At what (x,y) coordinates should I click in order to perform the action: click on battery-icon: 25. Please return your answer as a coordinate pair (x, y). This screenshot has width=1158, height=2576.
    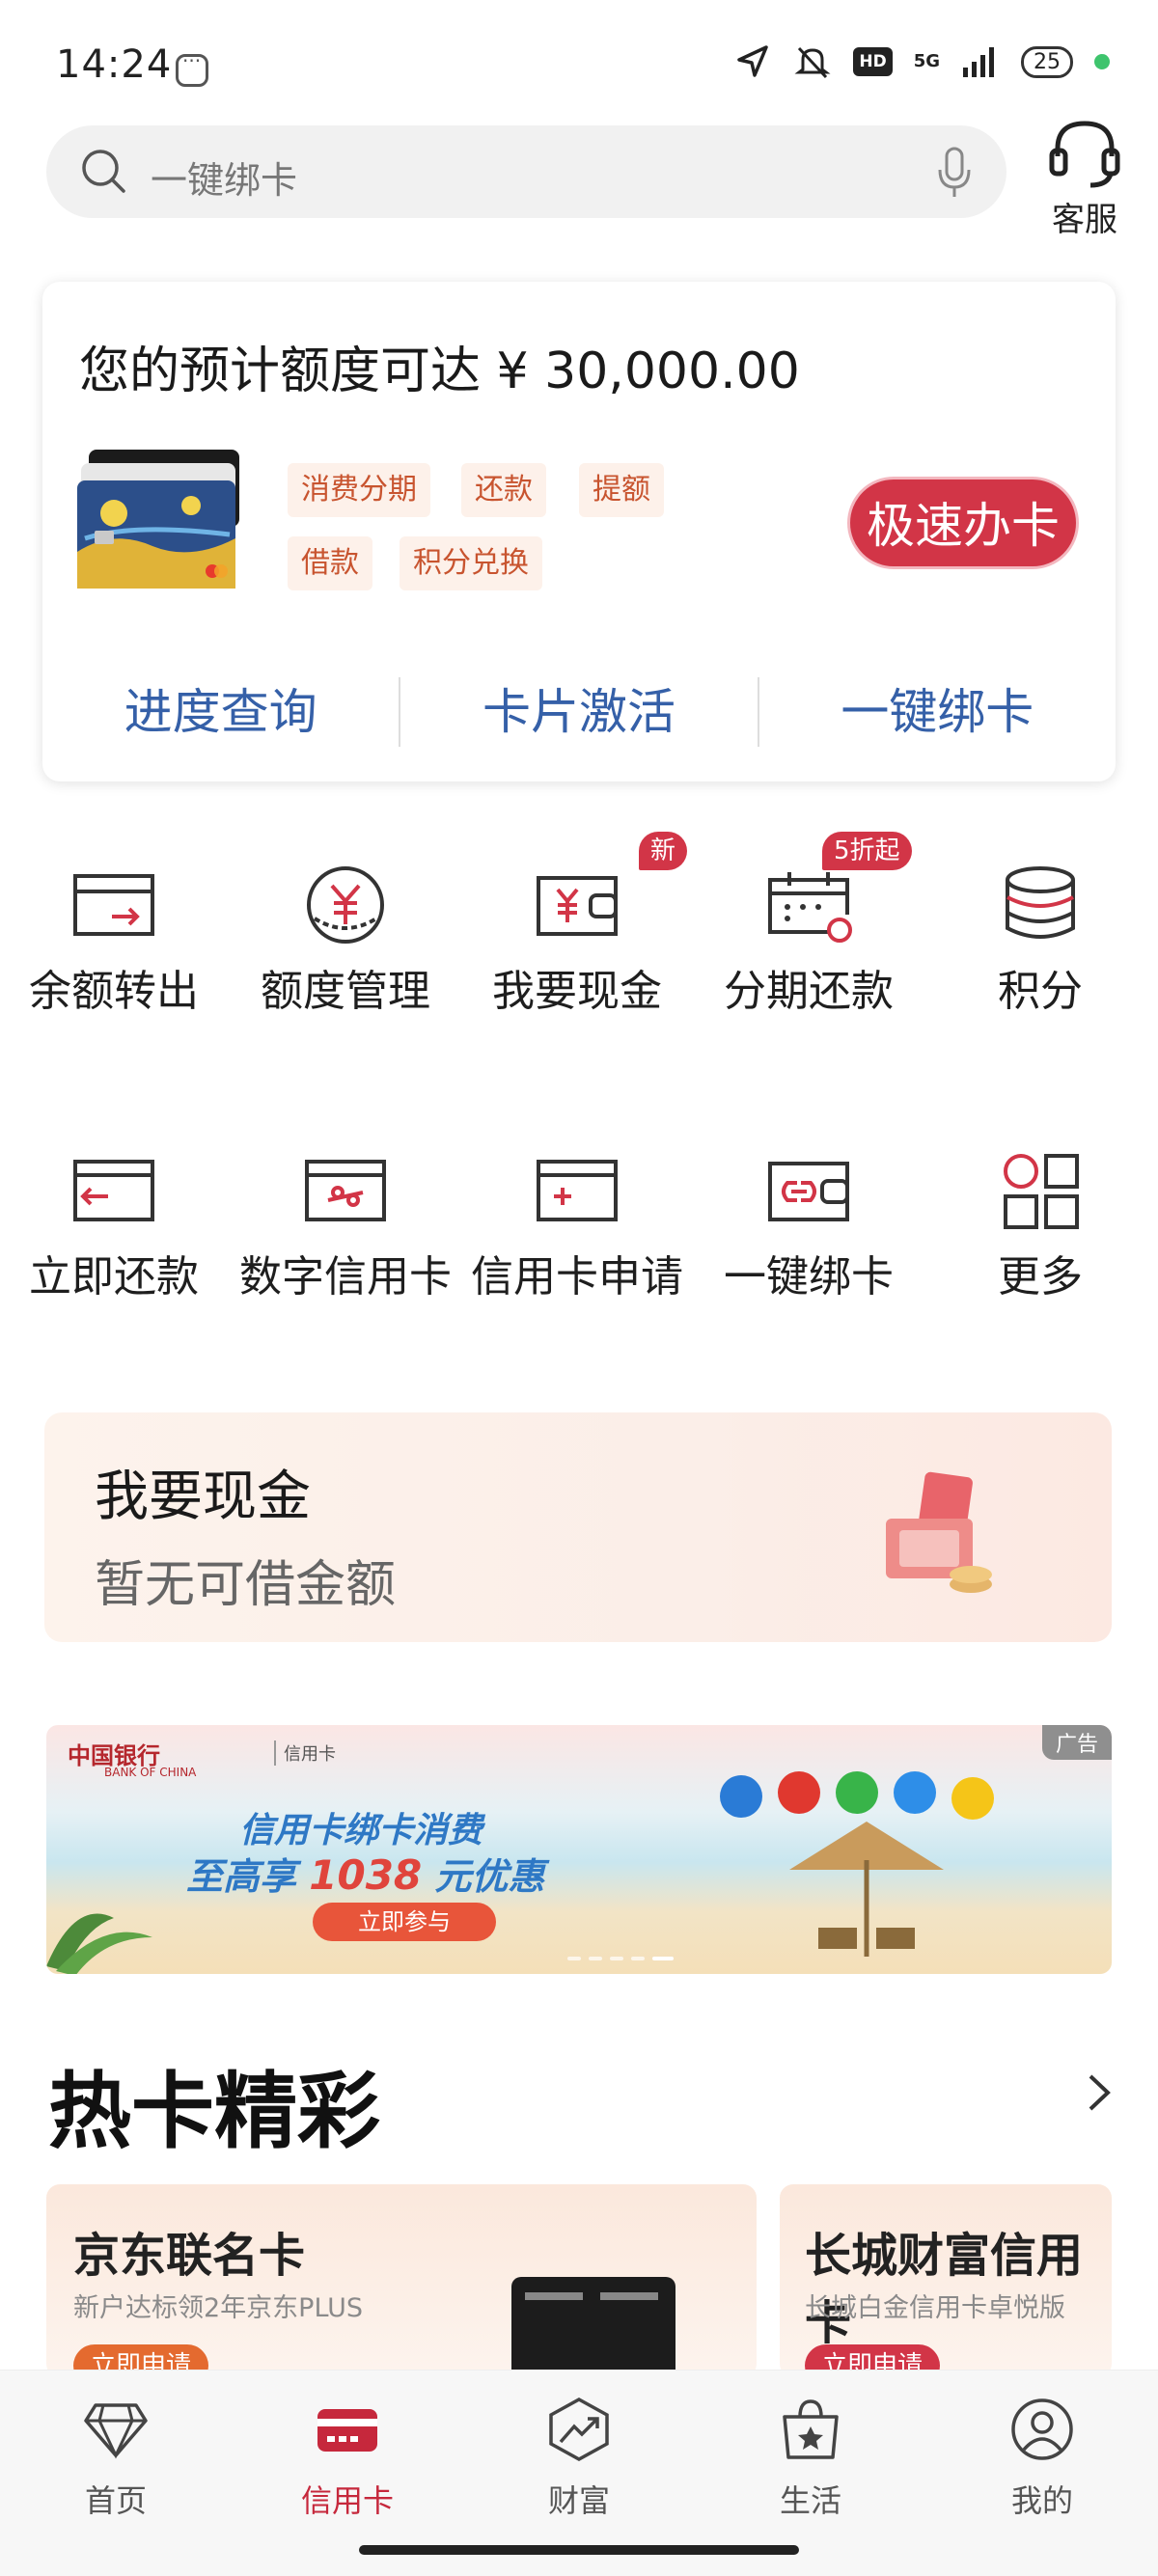
    Looking at the image, I should click on (1047, 61).